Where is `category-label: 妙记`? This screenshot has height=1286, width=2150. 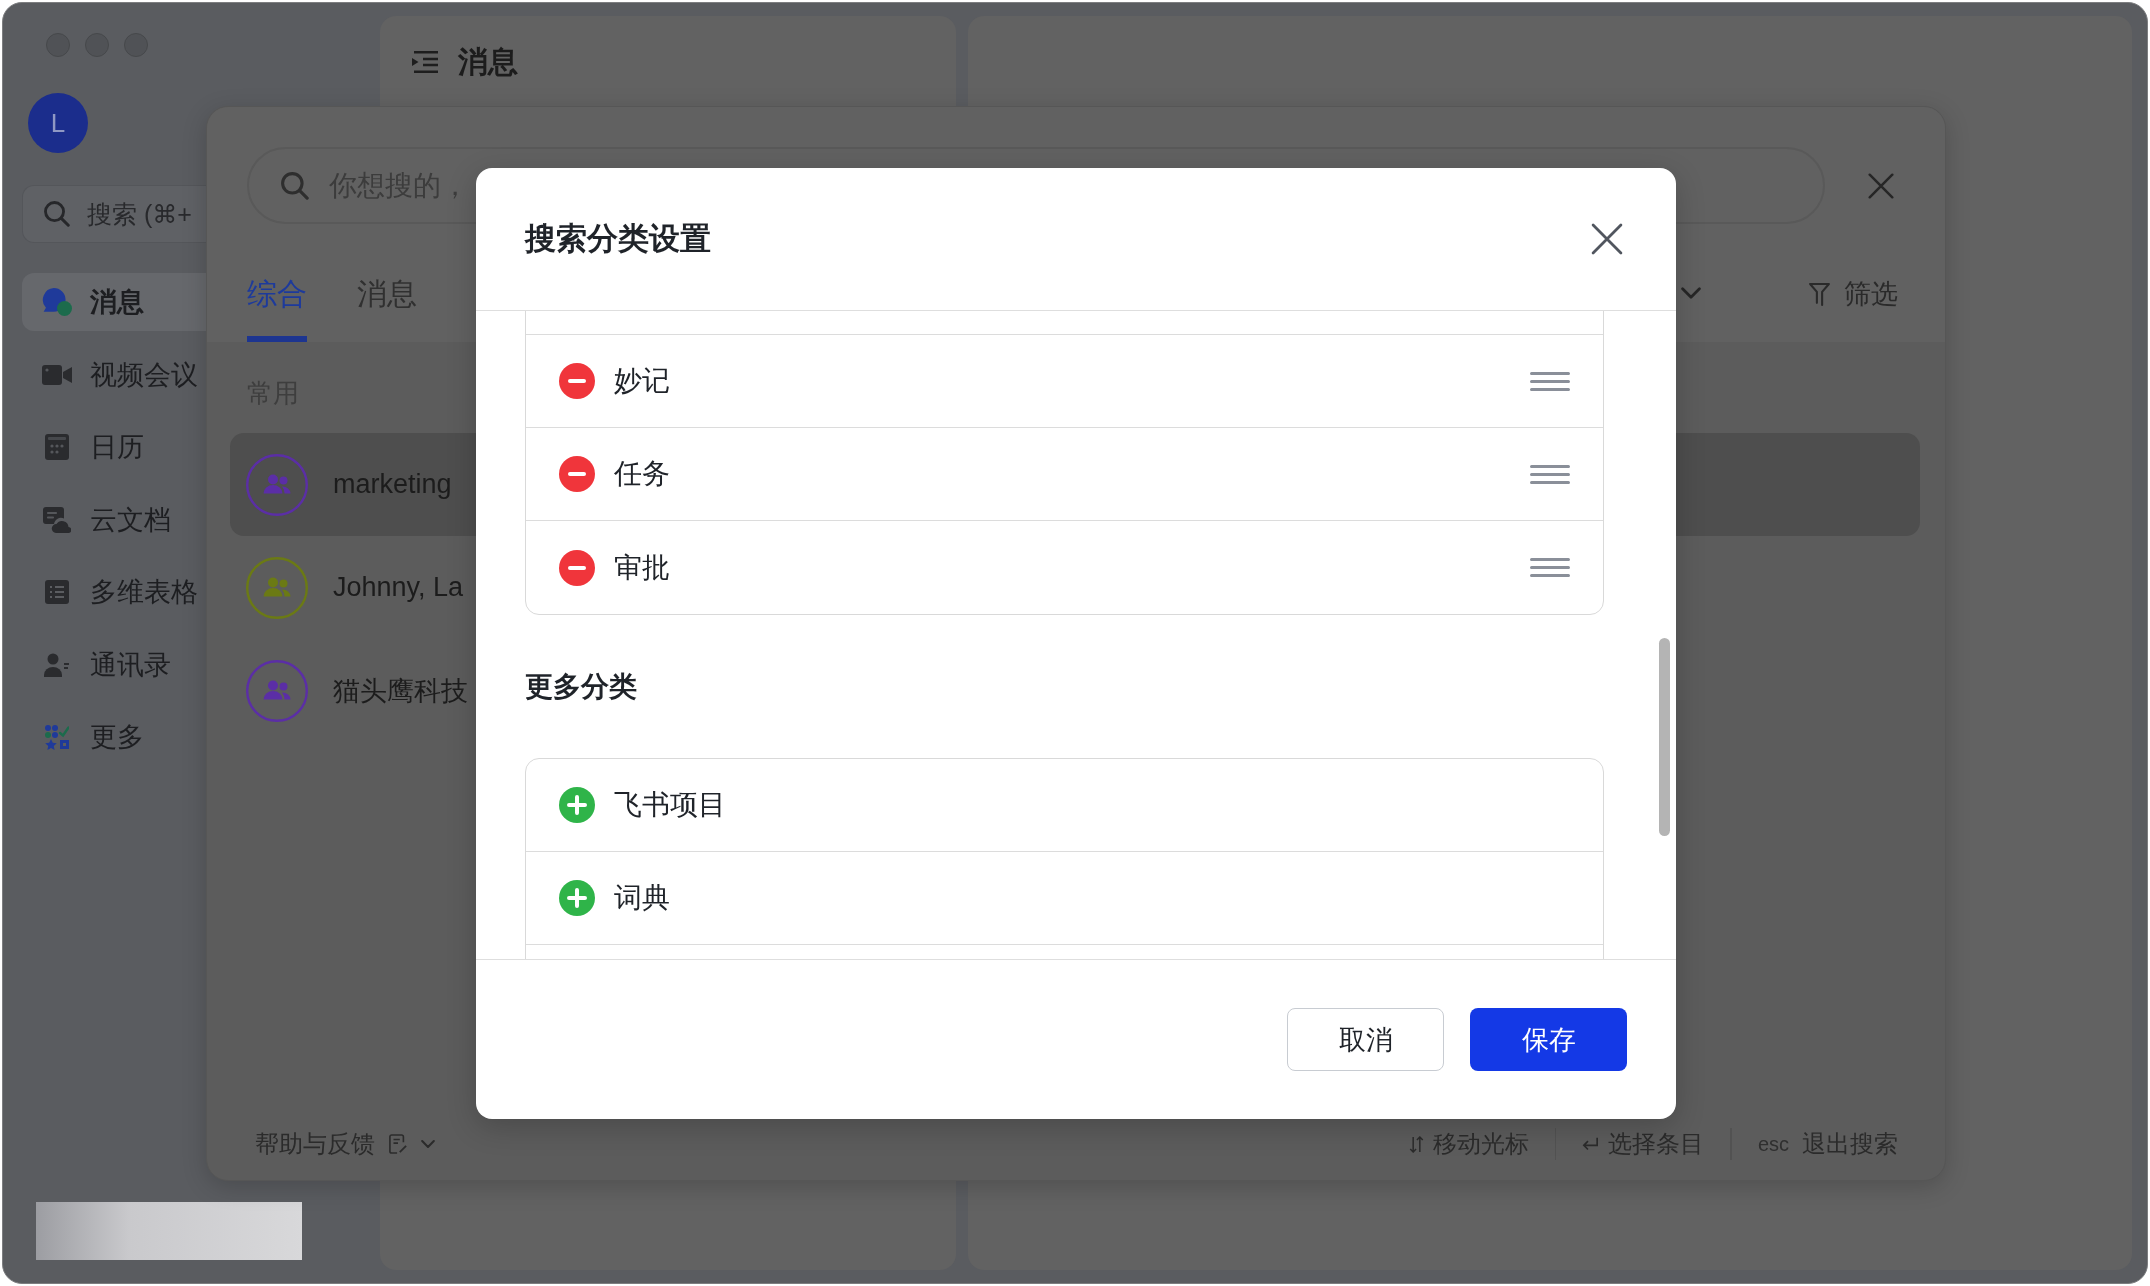 category-label: 妙记 is located at coordinates (642, 381).